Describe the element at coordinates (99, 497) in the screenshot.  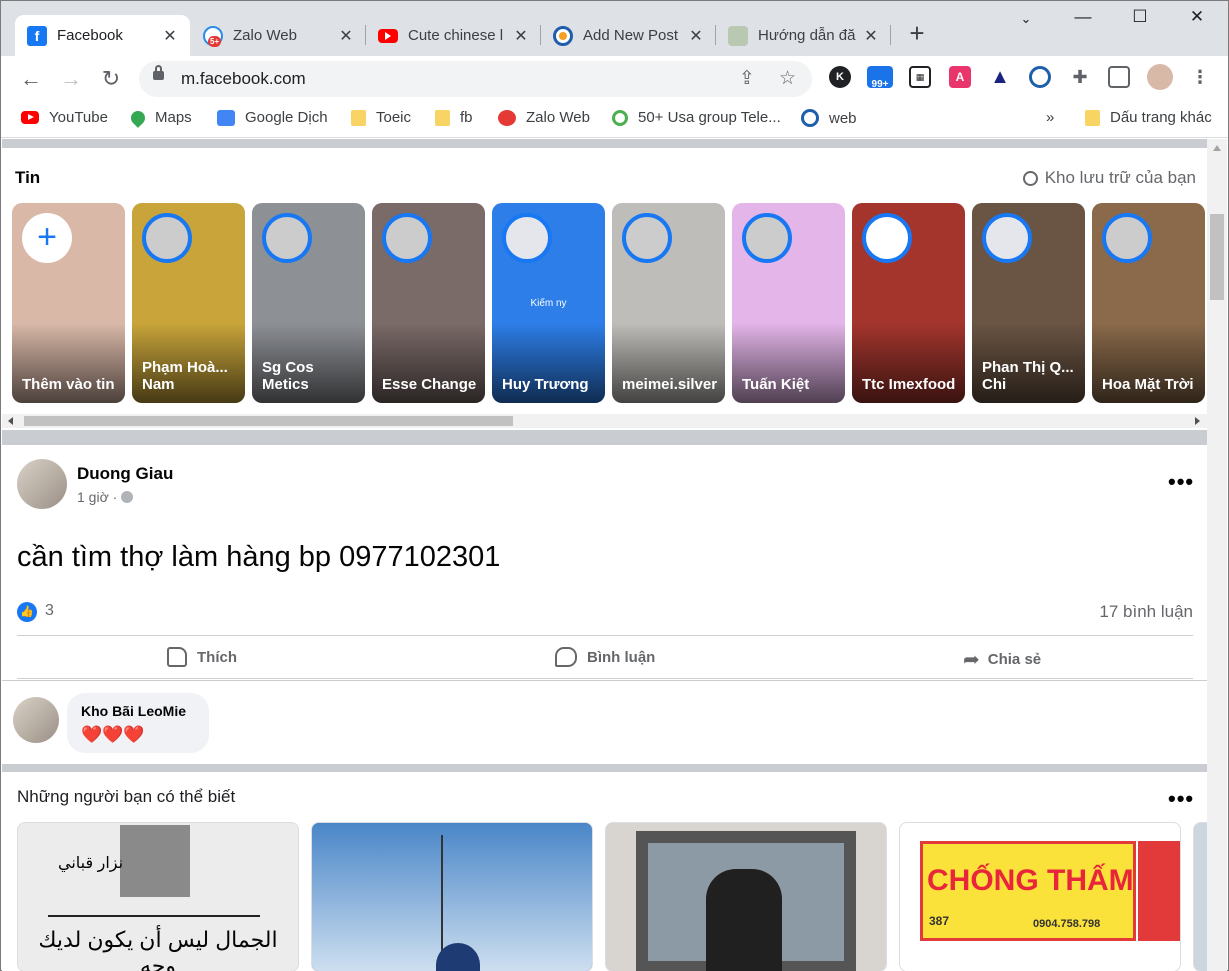
I see `post-time: 1 giờ ·` at that location.